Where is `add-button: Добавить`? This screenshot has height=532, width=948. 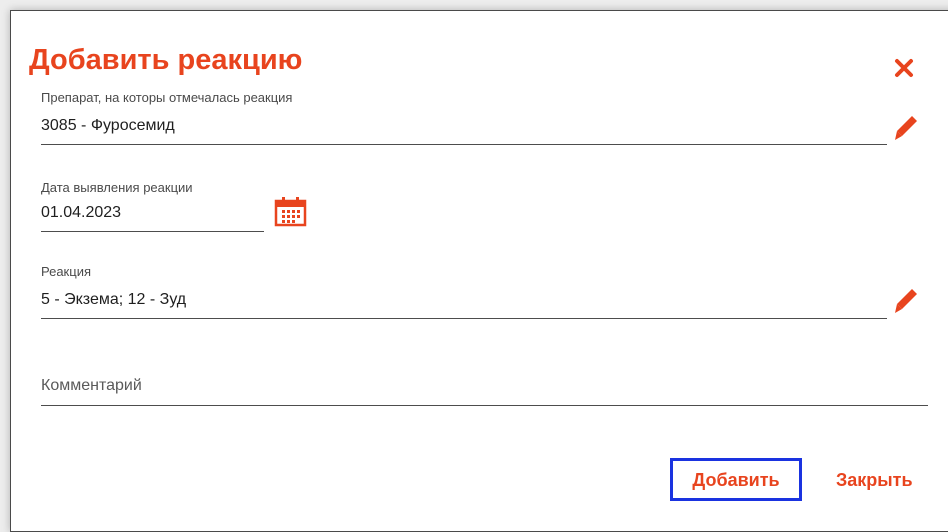
add-button: Добавить is located at coordinates (736, 479).